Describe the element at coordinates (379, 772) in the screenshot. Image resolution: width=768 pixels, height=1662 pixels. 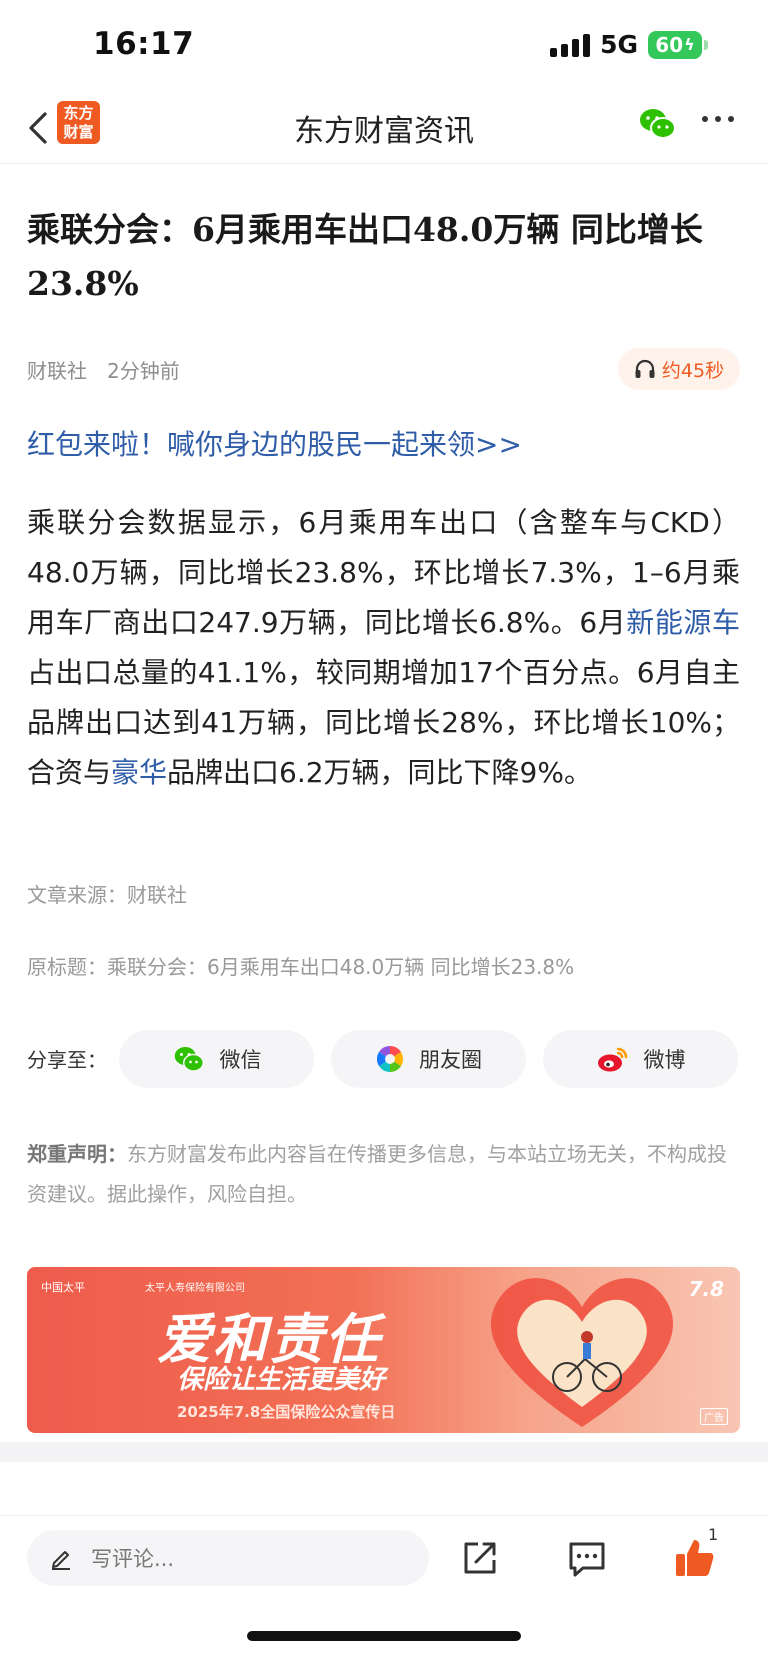
I see `body-text-3: 品牌出口6.2万辆，同比下降9%。` at that location.